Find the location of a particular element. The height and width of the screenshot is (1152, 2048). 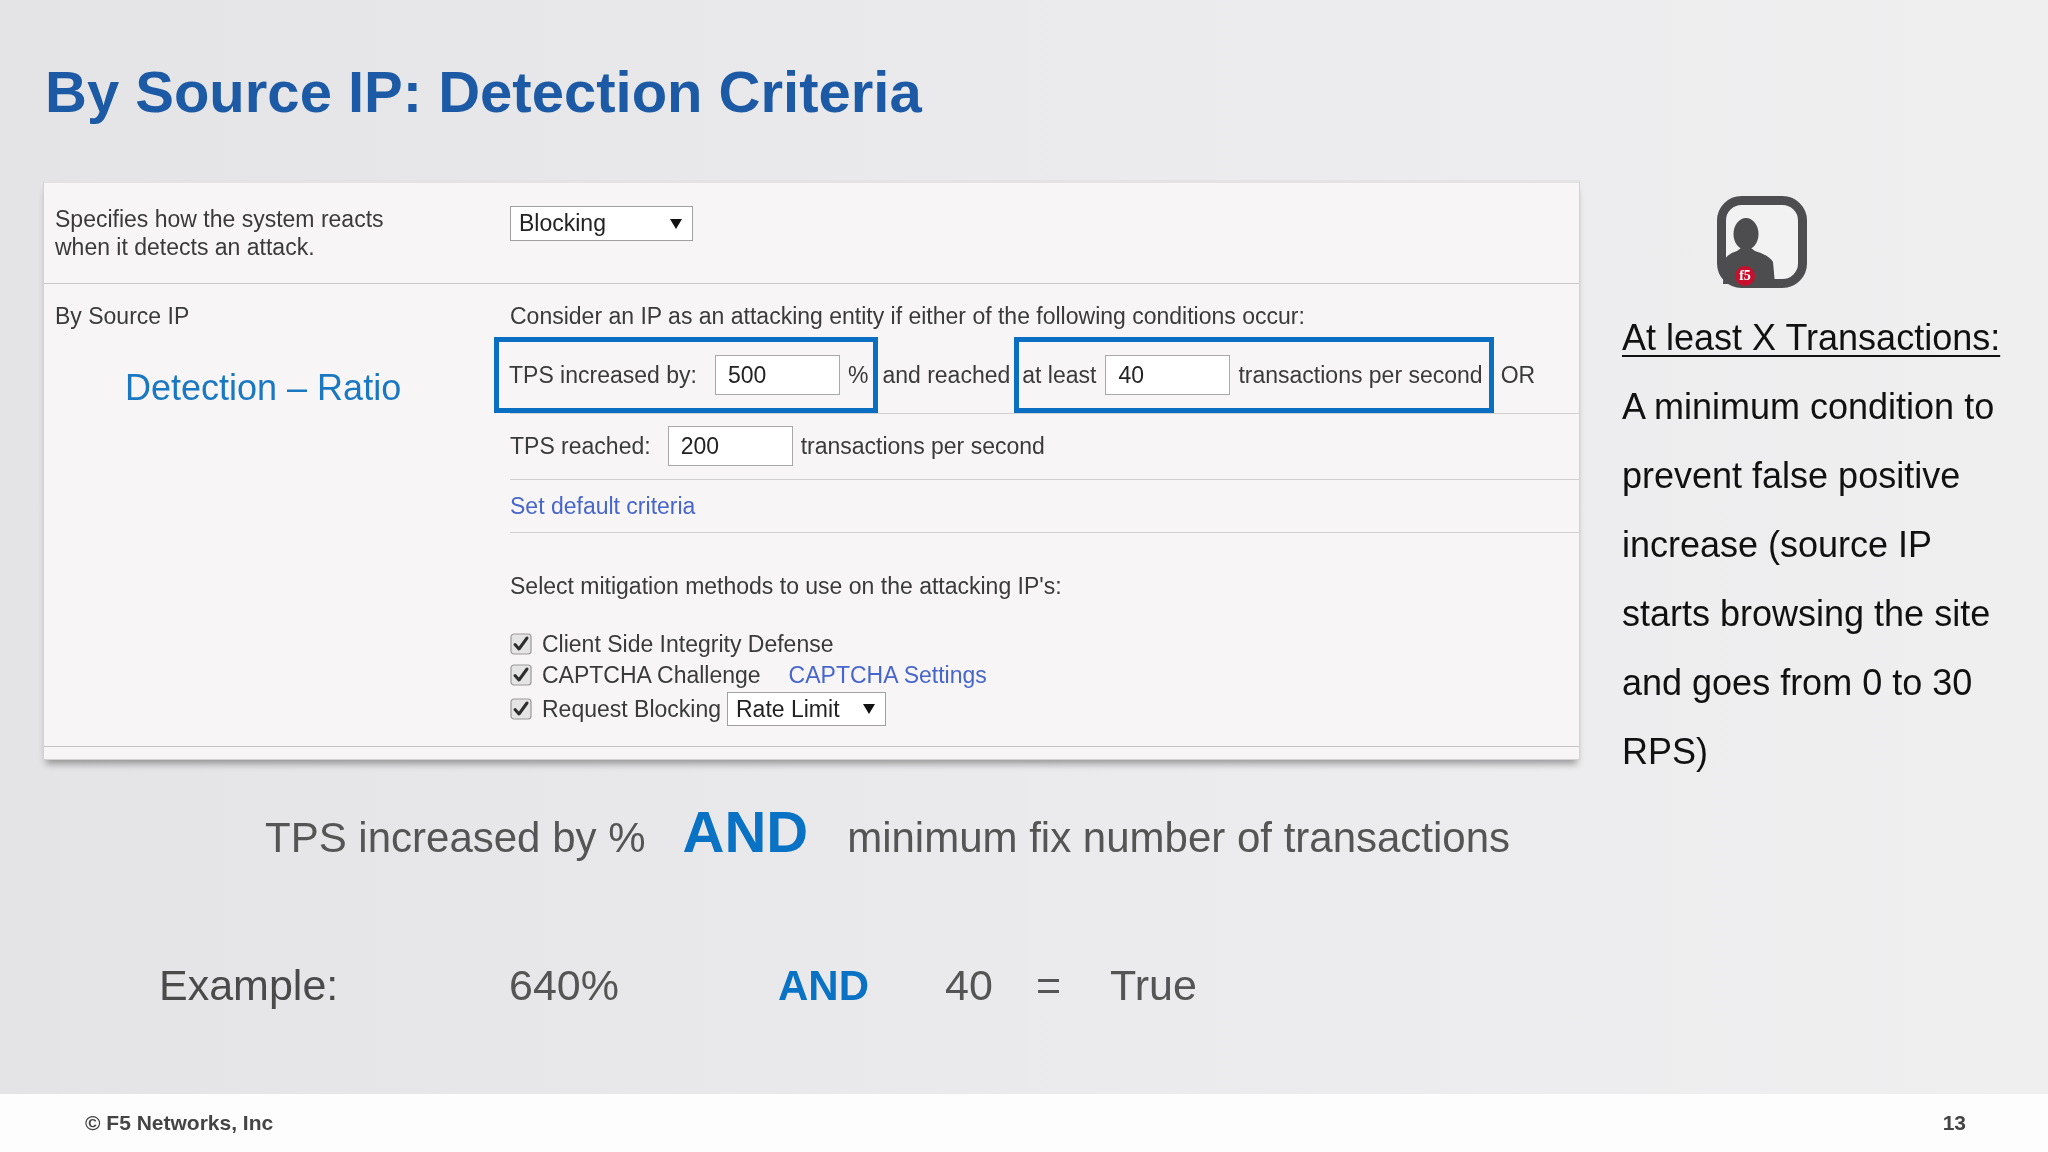

default-criteria-link: Set default criteria is located at coordinates (603, 506).